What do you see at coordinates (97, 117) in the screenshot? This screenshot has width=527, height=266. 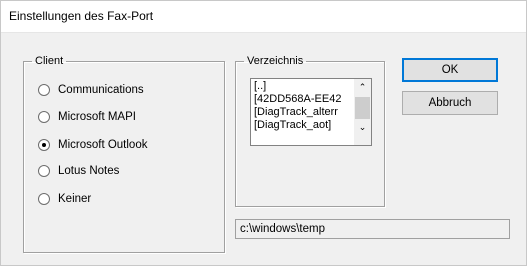 I see `radio-label: Microsoft MAPI` at bounding box center [97, 117].